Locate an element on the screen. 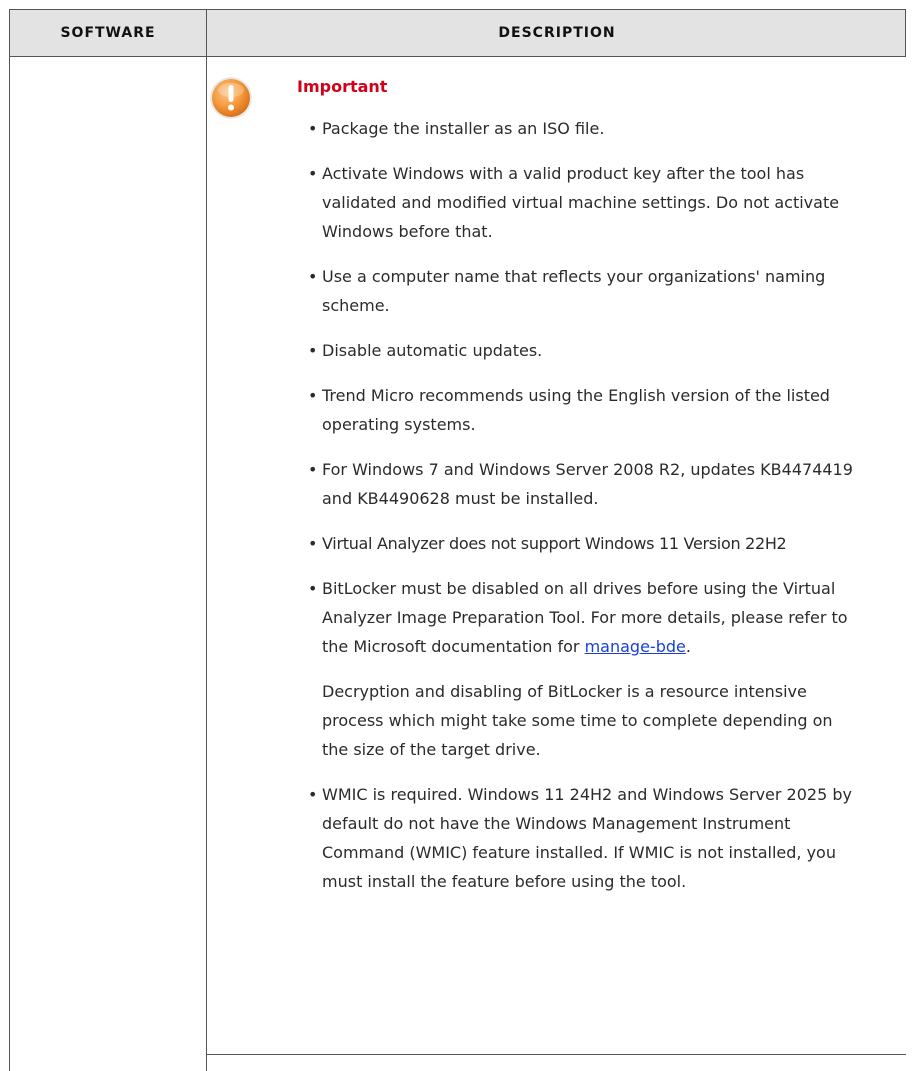 The image size is (912, 1071). table-left-border is located at coordinates (9, 564).